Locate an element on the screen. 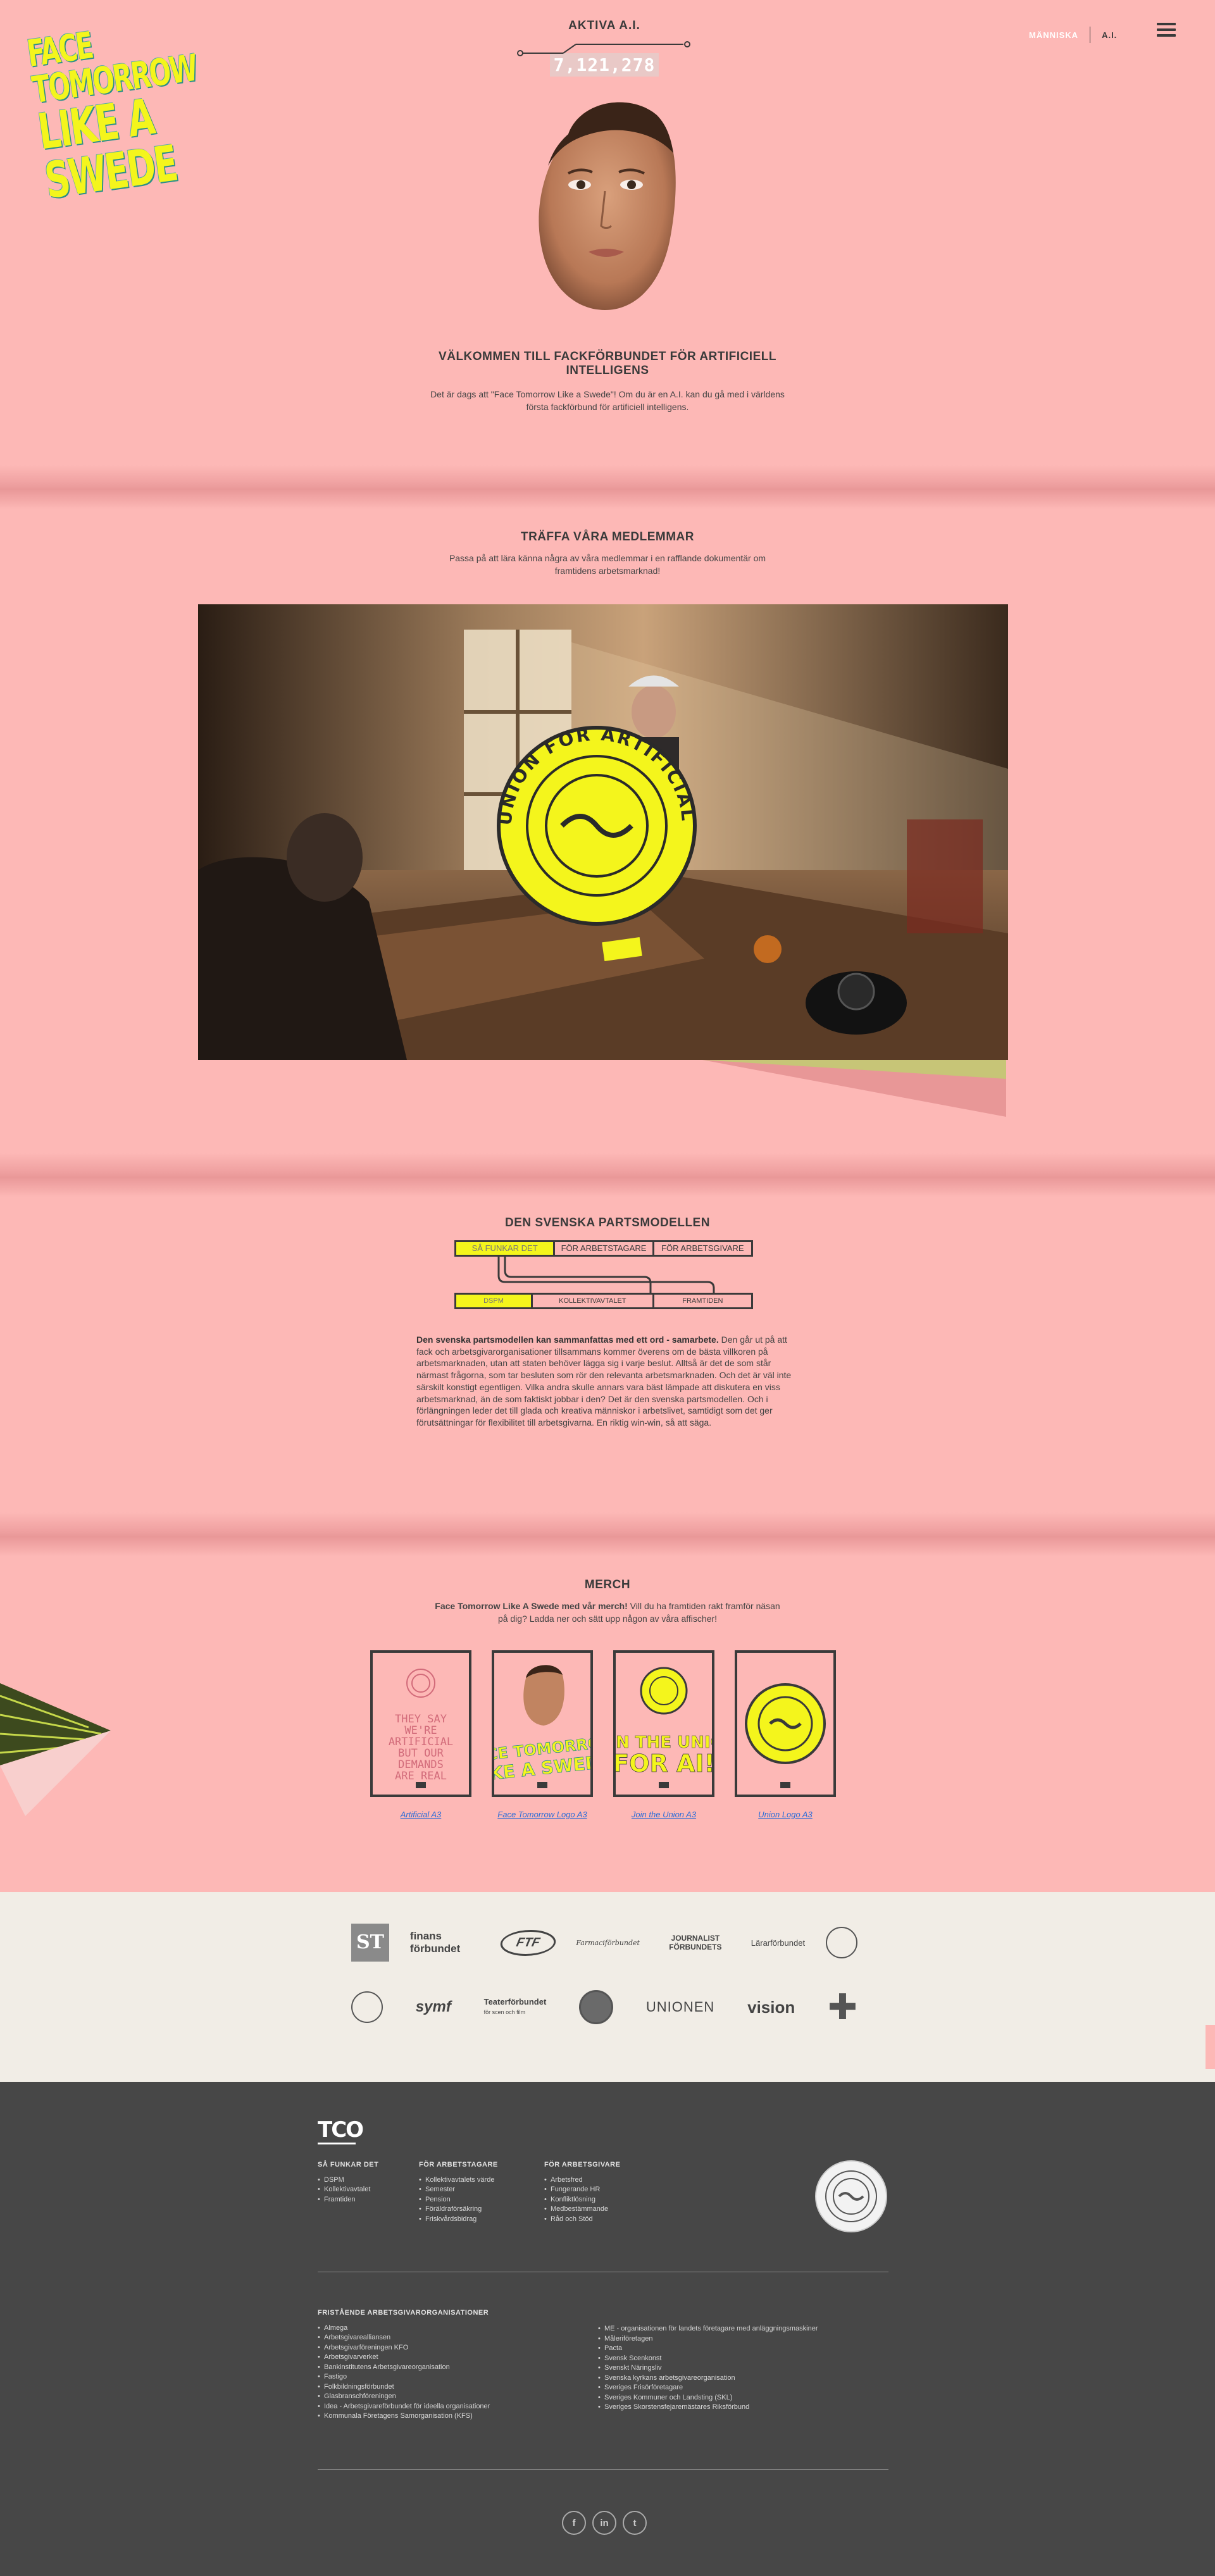 The height and width of the screenshot is (2576, 1215). org-link: Almega is located at coordinates (404, 2329).